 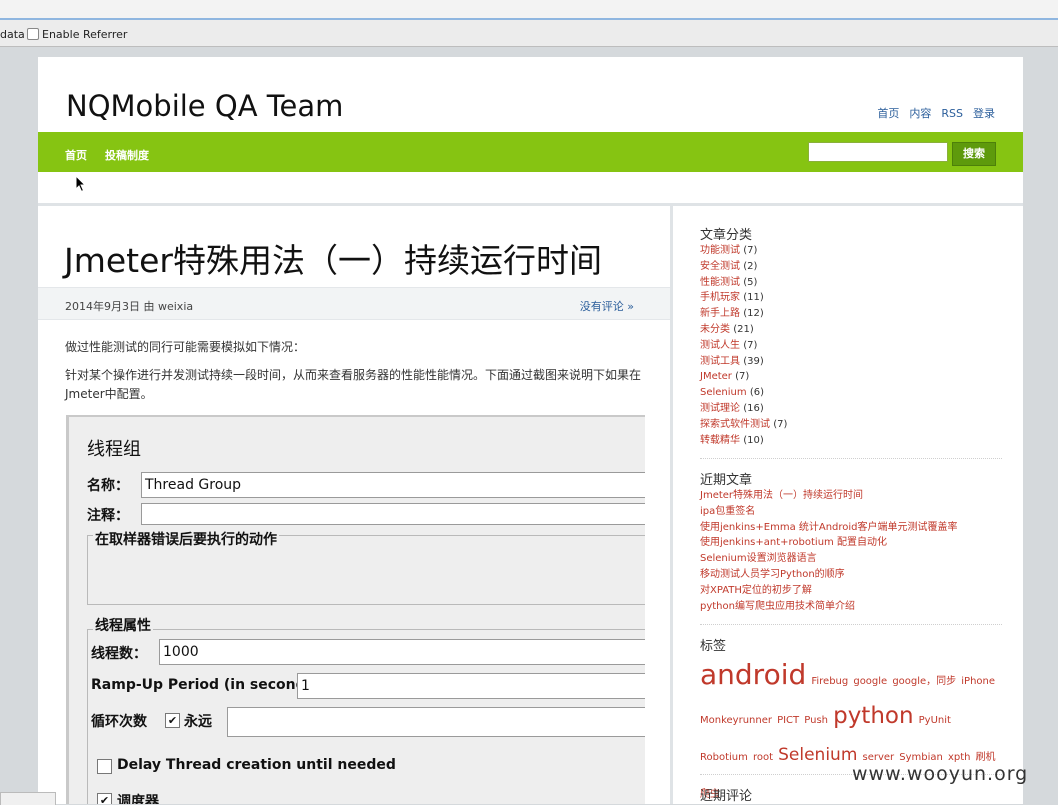 I want to click on rampup-label: Ramp-Up Period (in seconds):, so click(x=208, y=685).